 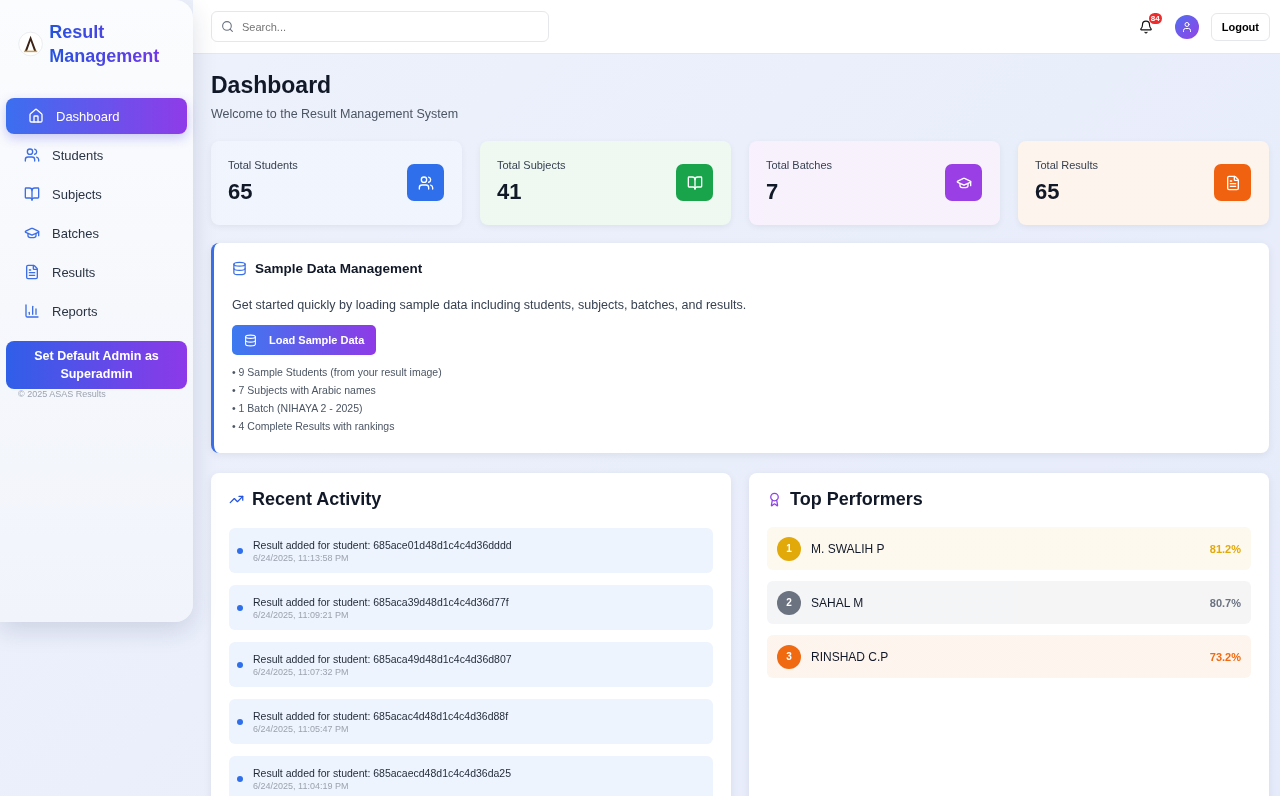 What do you see at coordinates (381, 715) in the screenshot?
I see `activity-text: Result added for student: 685acac4d48d1c4c4d36d88f` at bounding box center [381, 715].